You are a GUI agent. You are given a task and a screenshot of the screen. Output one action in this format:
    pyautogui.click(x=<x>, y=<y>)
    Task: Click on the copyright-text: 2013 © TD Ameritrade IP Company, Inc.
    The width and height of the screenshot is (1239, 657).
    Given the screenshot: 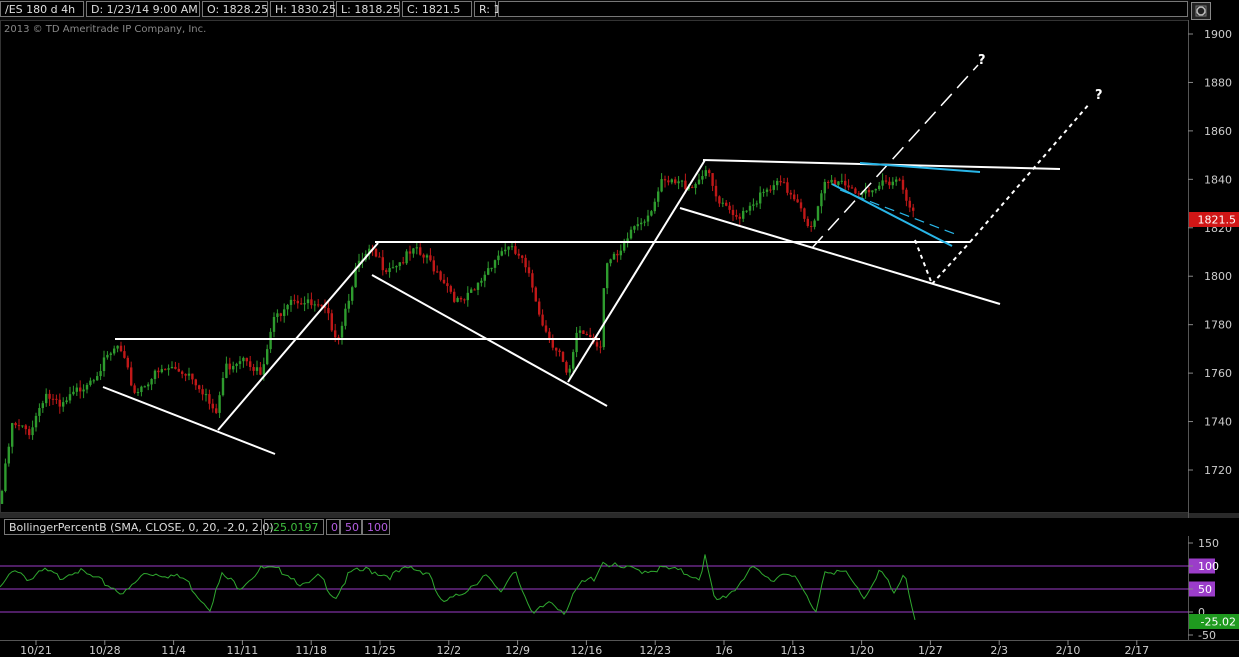 What is the action you would take?
    pyautogui.click(x=105, y=29)
    